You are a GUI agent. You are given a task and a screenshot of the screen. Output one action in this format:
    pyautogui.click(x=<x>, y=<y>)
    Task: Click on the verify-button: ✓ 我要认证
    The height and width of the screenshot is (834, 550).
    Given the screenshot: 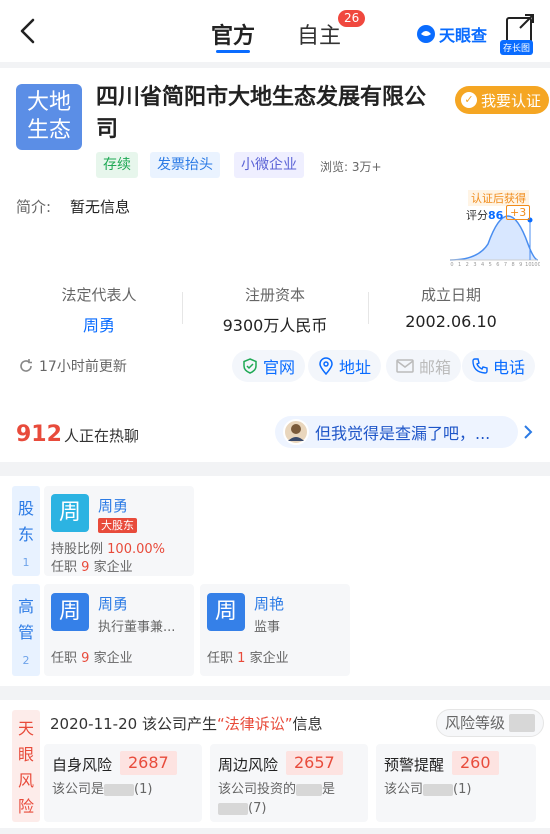 What is the action you would take?
    pyautogui.click(x=502, y=100)
    